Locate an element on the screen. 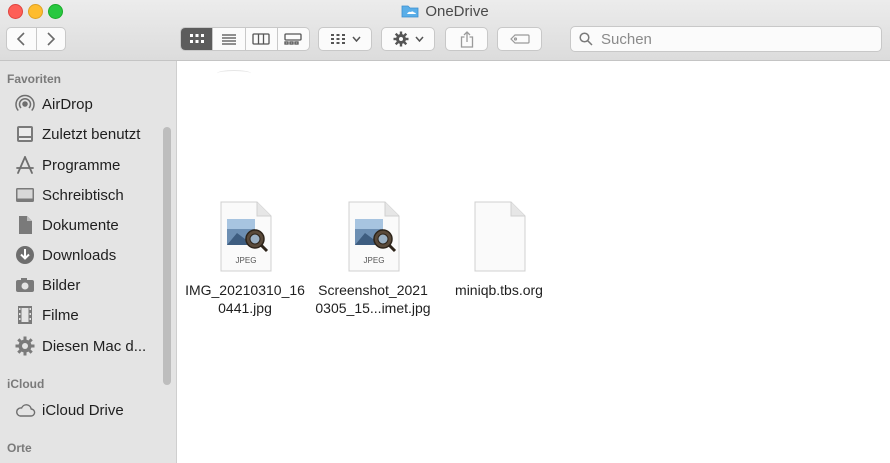 The image size is (890, 463). sidebar-item-pictures: Bilder is located at coordinates (88, 285).